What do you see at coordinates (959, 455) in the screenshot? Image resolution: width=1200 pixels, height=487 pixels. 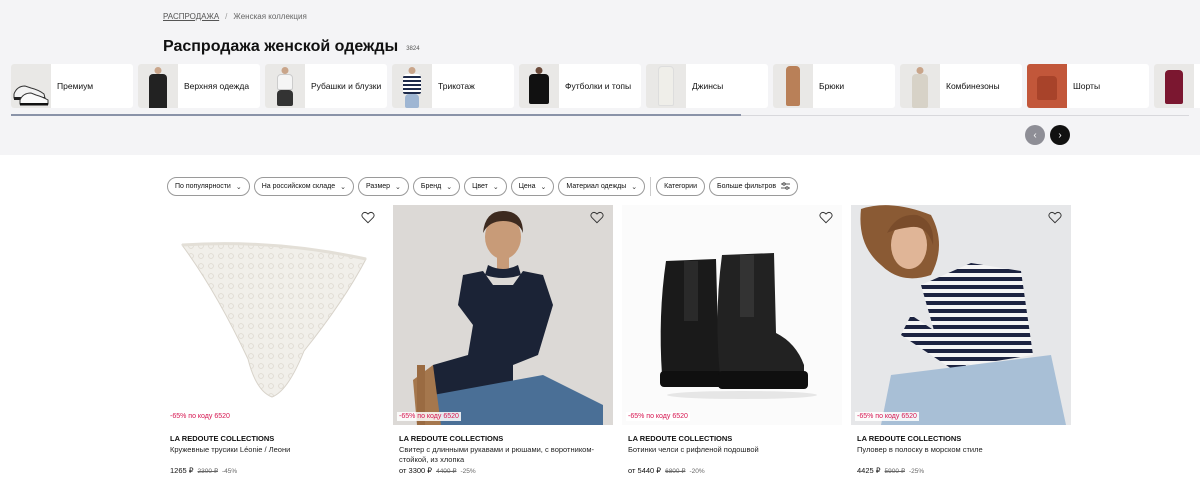 I see `product-name: Пуловер в полоску в морском стиле` at bounding box center [959, 455].